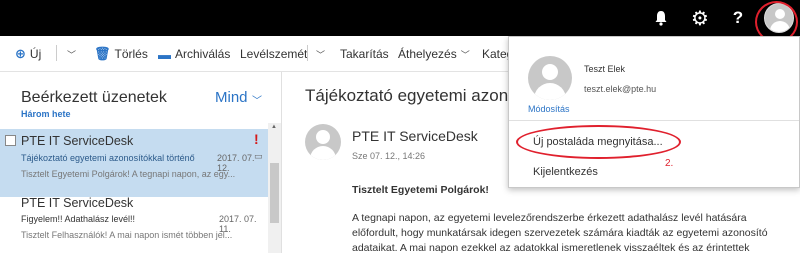 This screenshot has height=253, width=800. What do you see at coordinates (10, 140) in the screenshot?
I see `message-checkbox` at bounding box center [10, 140].